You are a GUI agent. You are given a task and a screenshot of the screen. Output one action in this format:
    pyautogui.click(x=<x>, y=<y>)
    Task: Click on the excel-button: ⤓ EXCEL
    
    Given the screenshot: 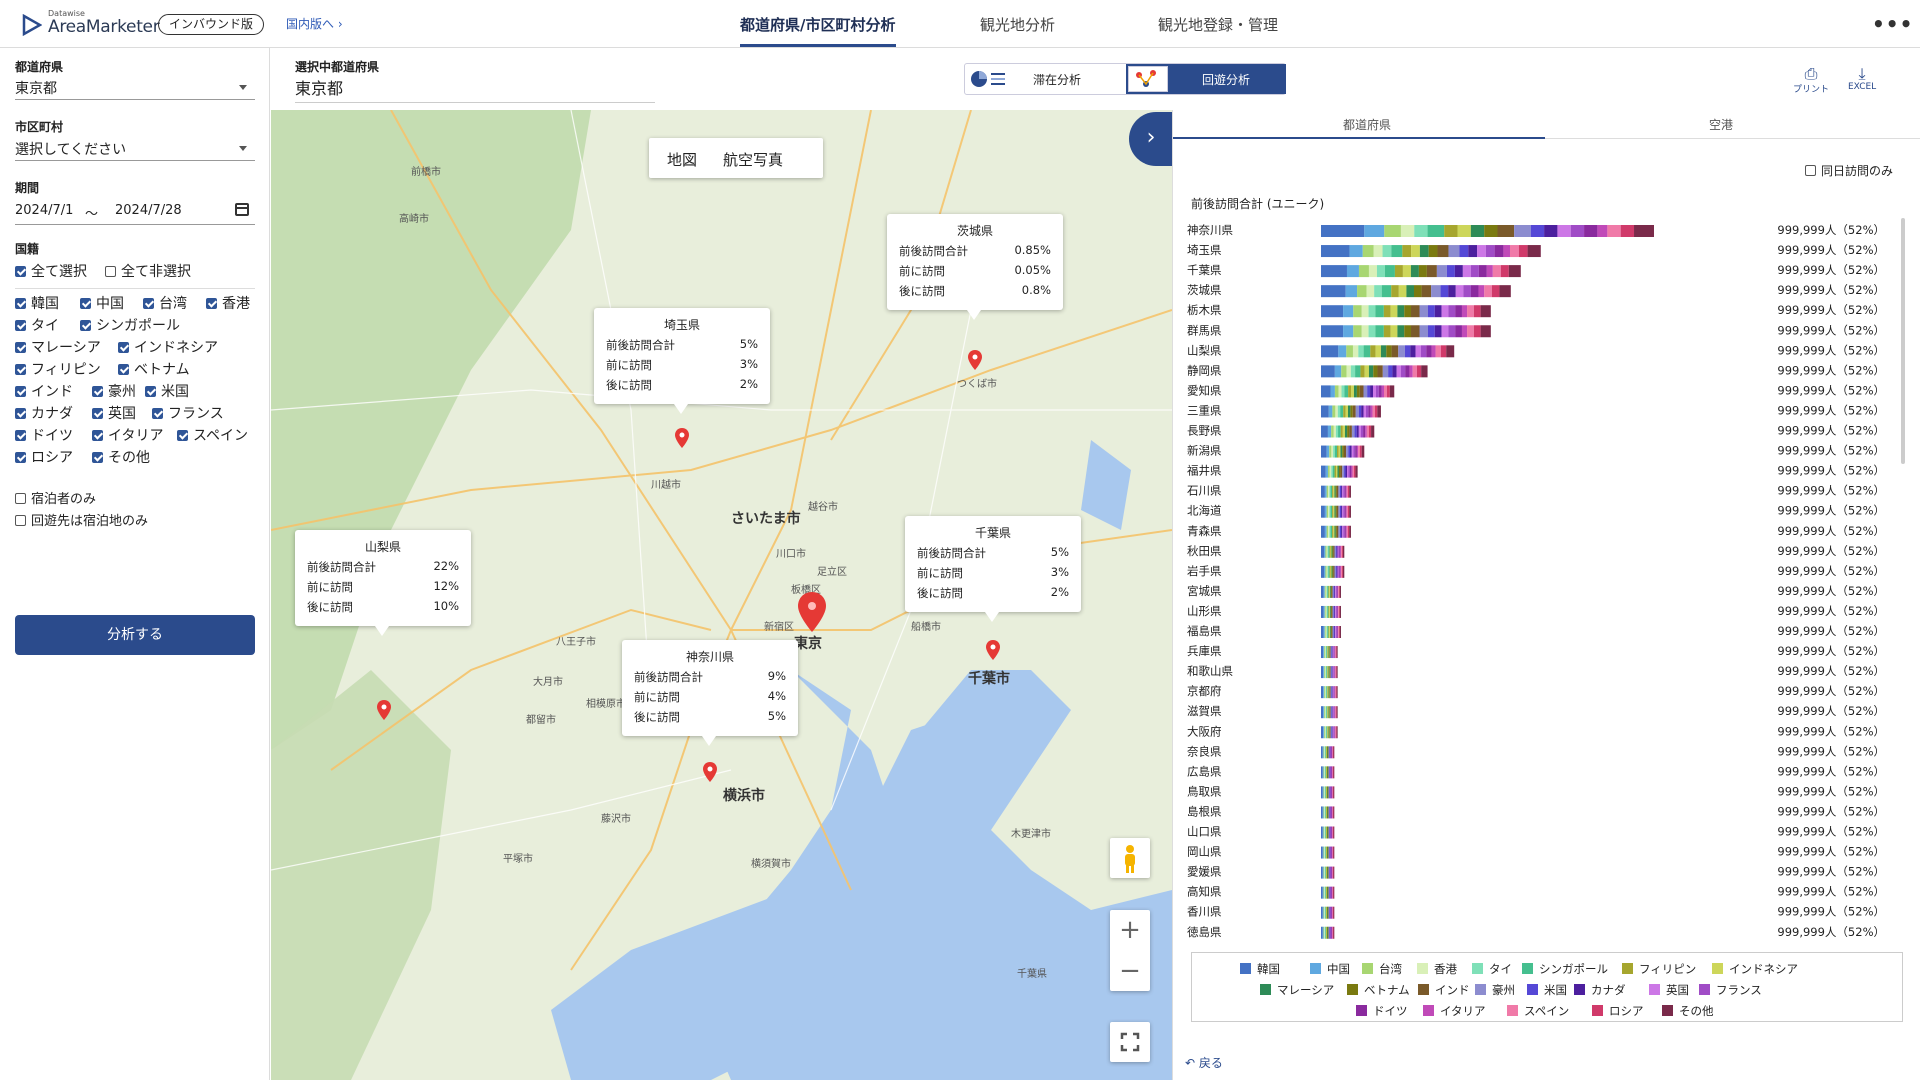 What is the action you would take?
    pyautogui.click(x=1862, y=79)
    